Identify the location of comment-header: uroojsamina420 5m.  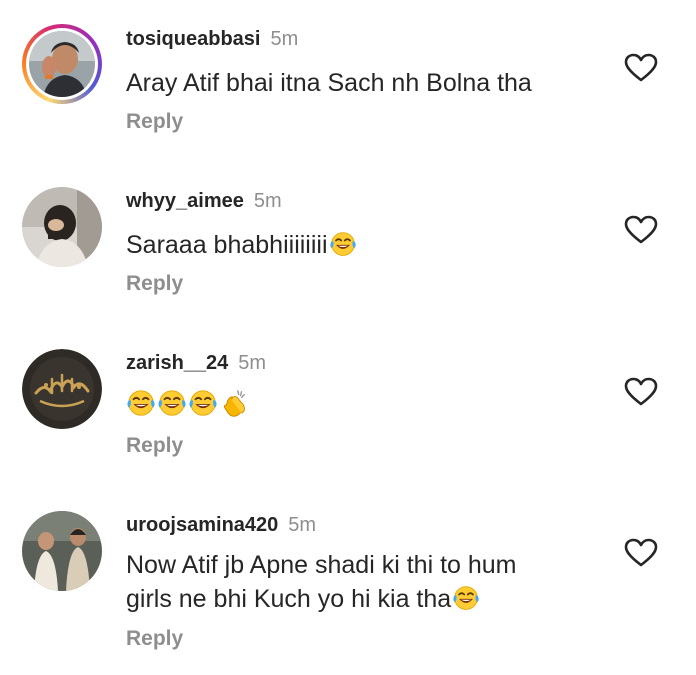
(221, 525).